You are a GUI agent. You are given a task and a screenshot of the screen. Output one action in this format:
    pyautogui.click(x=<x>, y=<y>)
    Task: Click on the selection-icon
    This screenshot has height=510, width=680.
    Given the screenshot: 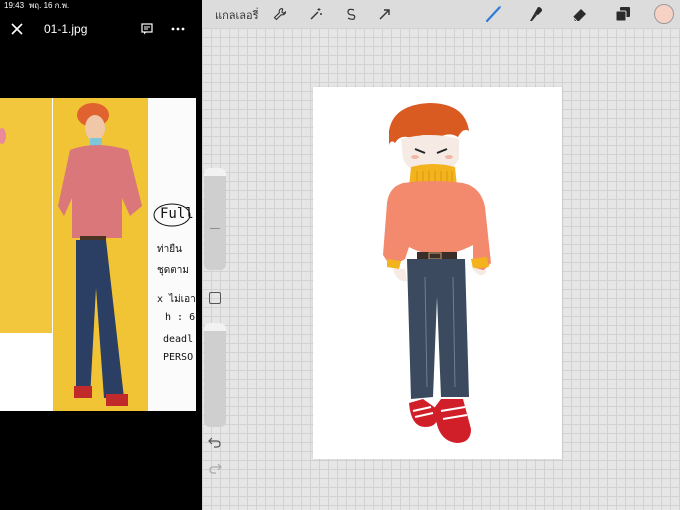 What is the action you would take?
    pyautogui.click(x=351, y=14)
    